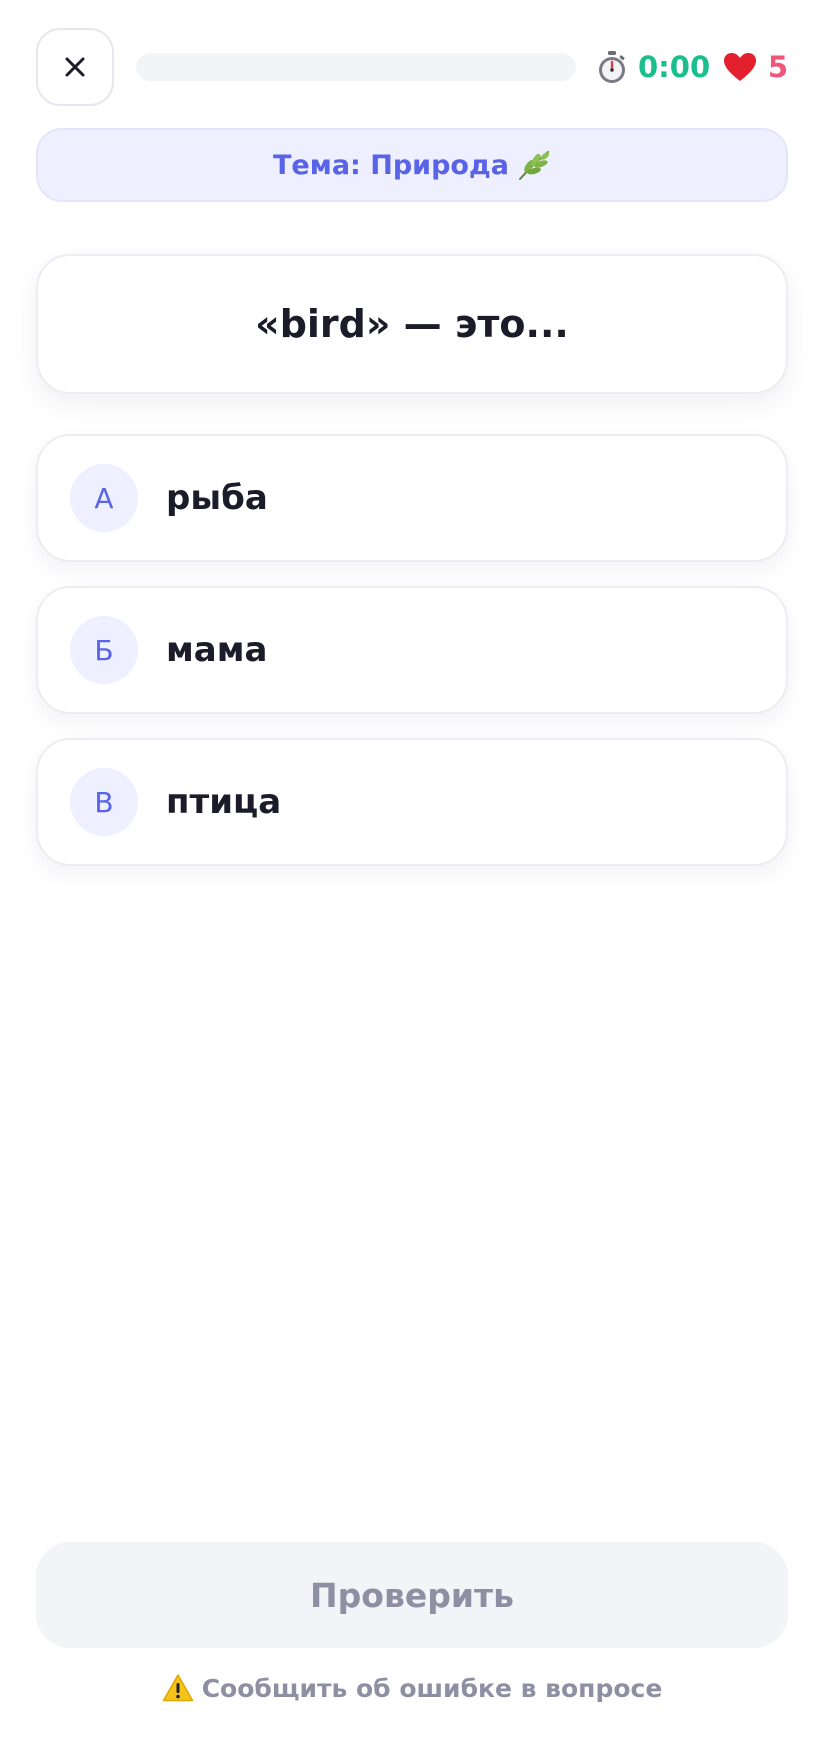 This screenshot has width=824, height=1760. I want to click on report-error-link: Сообщить об ошибке в вопросе, so click(412, 1688).